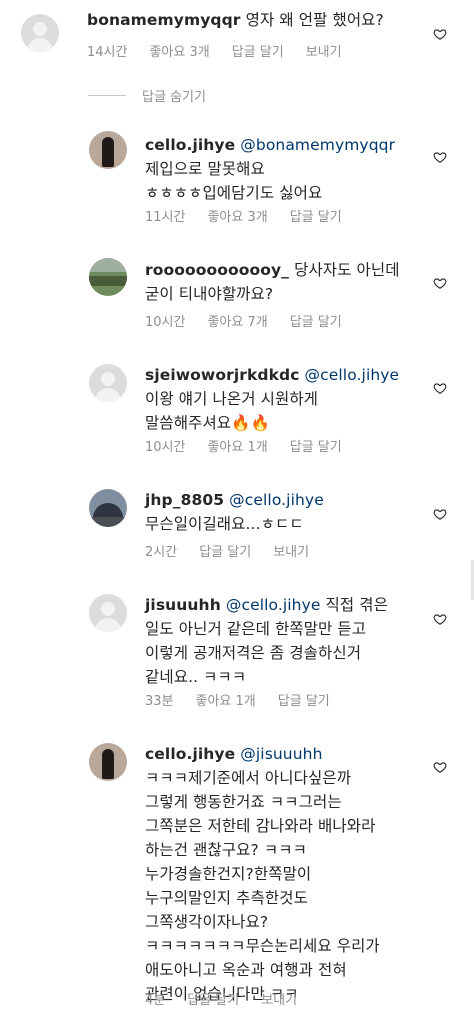 This screenshot has width=474, height=1024. What do you see at coordinates (207, 922) in the screenshot?
I see `comment-text-line: 그쪽생각이자나요?` at bounding box center [207, 922].